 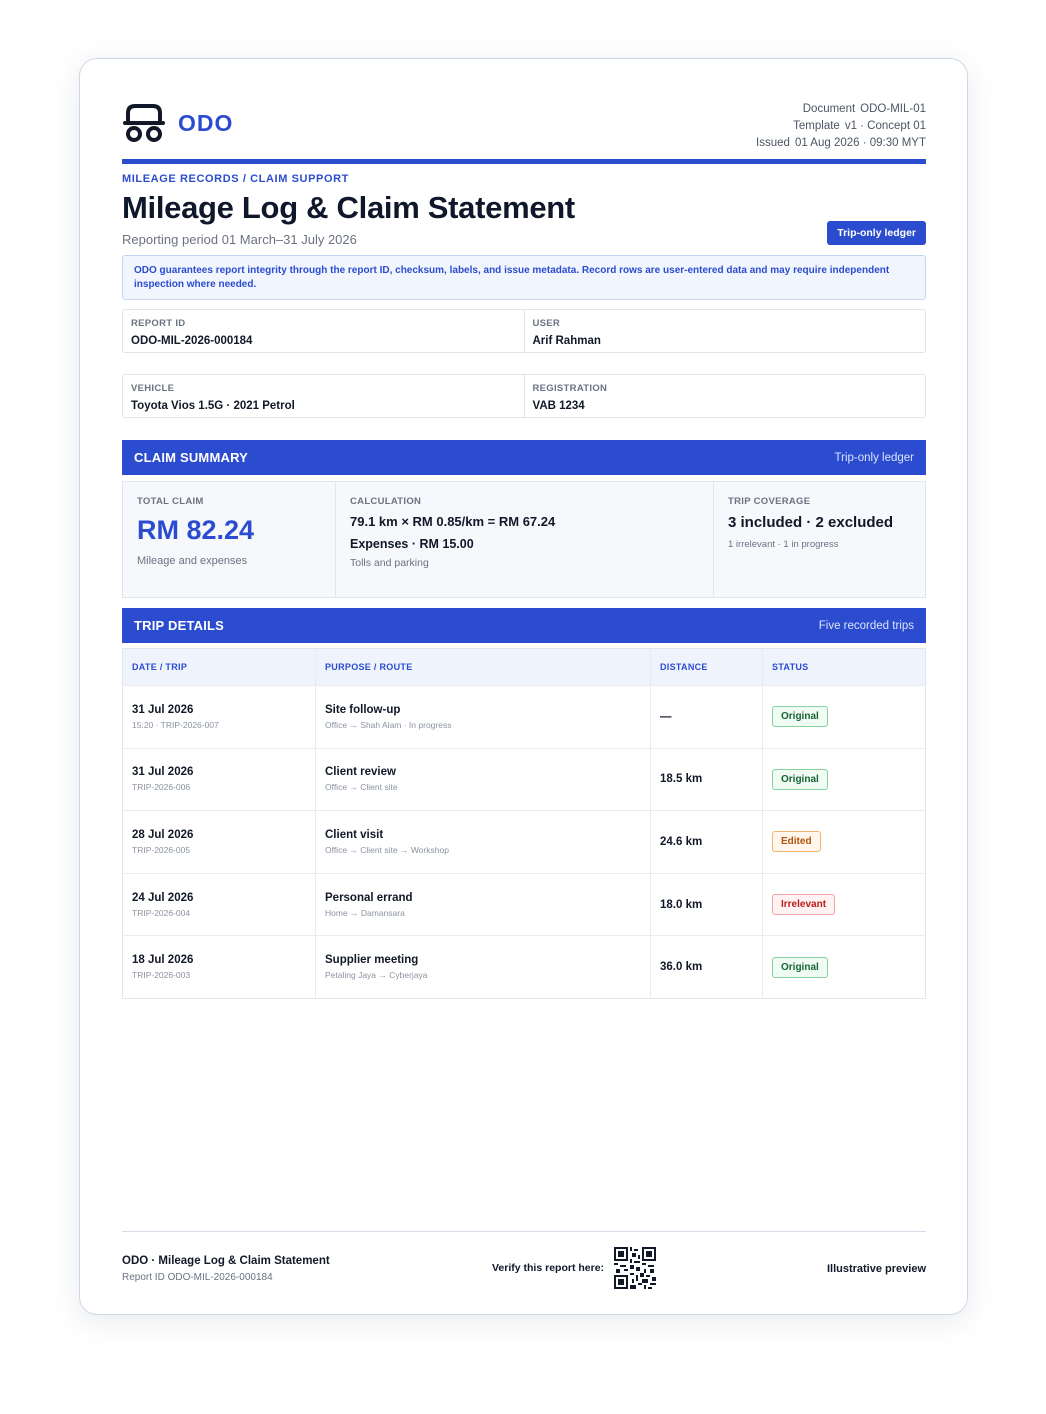 I want to click on footer-title: ODO · Mileage Log & Claim Statement, so click(x=226, y=1261).